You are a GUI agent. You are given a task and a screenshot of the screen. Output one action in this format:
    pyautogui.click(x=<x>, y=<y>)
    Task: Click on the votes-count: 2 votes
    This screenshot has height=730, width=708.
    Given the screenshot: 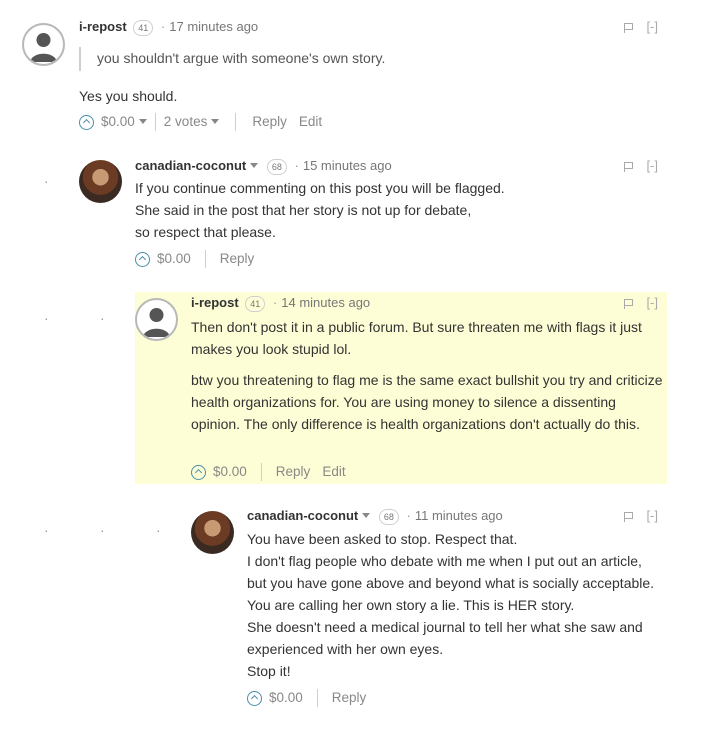 What is the action you would take?
    pyautogui.click(x=186, y=121)
    